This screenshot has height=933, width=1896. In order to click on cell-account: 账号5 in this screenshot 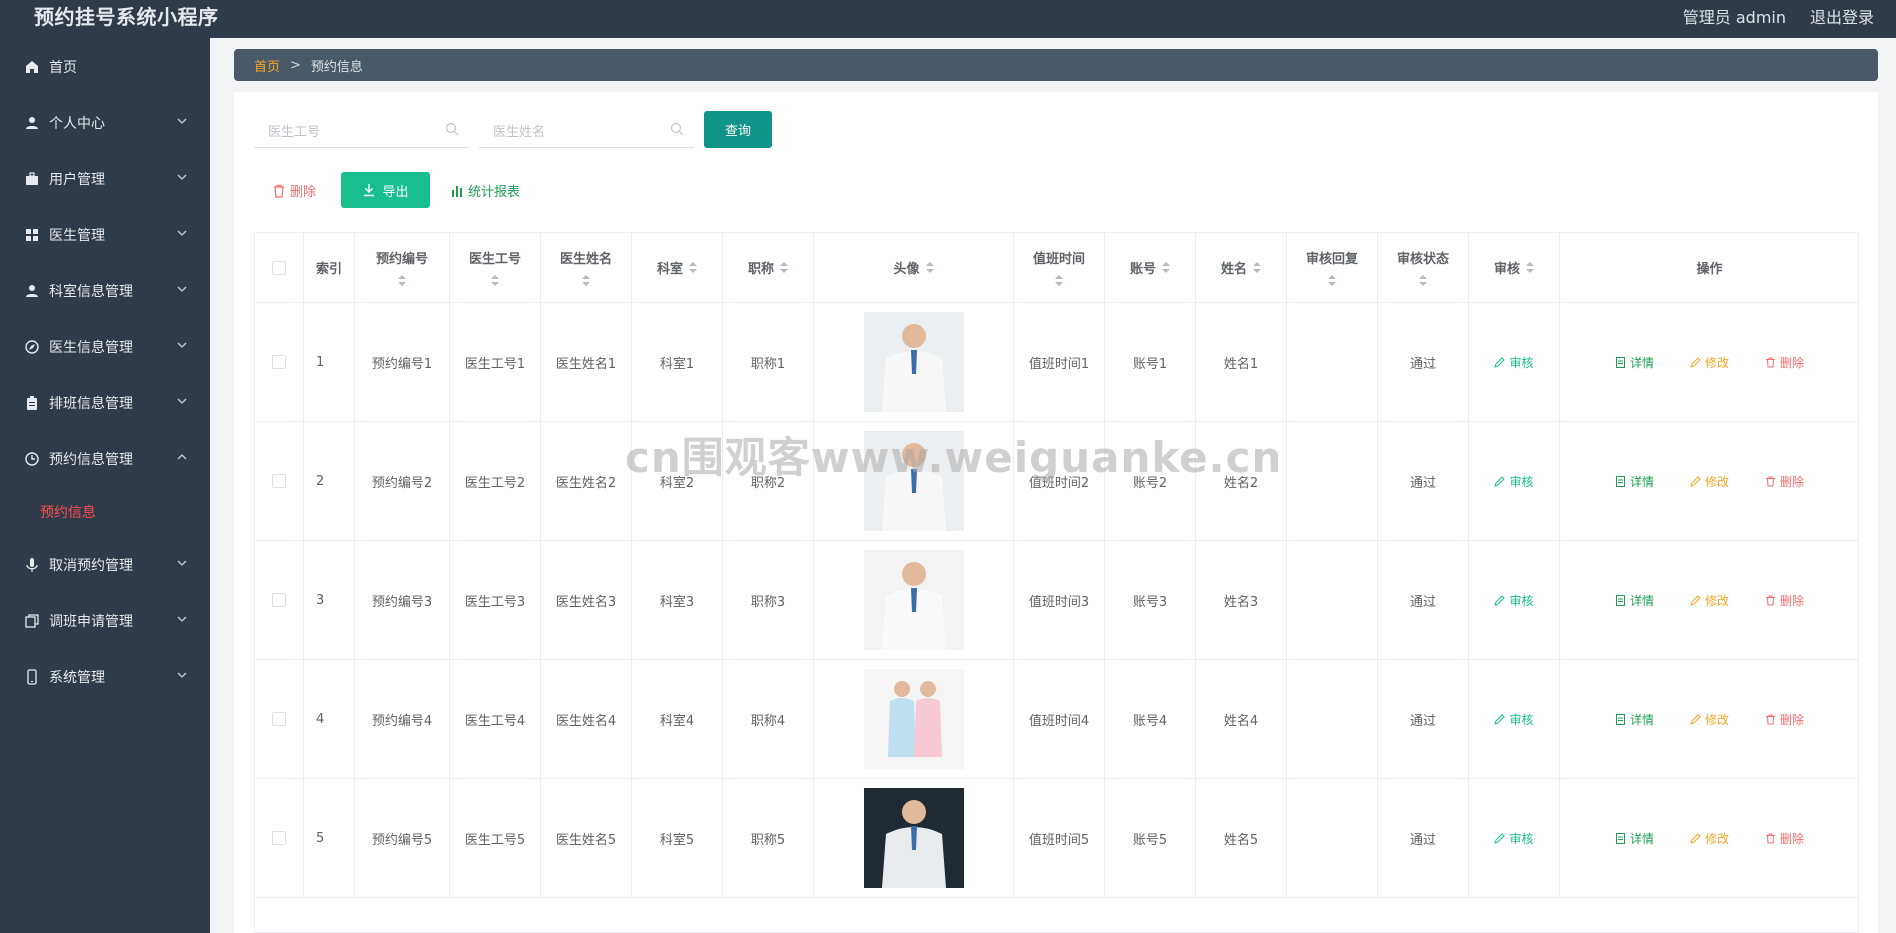, I will do `click(1150, 838)`.